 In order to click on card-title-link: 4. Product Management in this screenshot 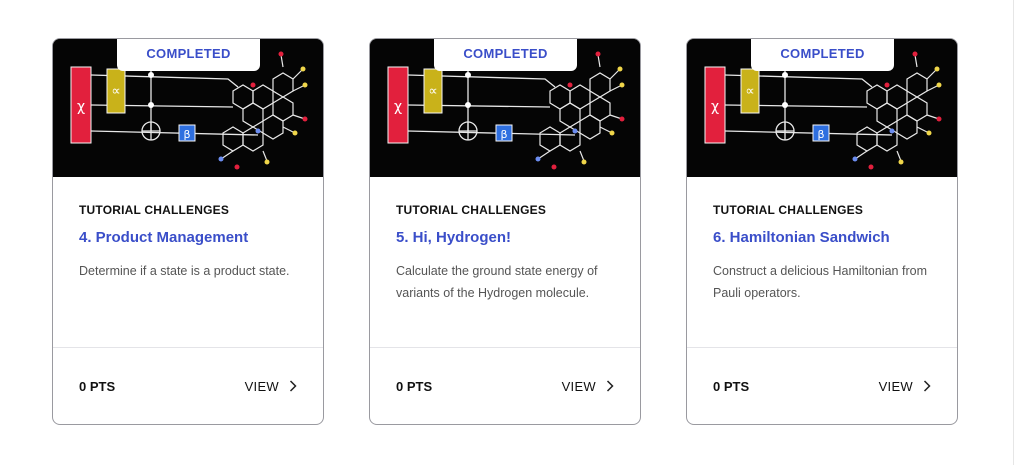, I will do `click(163, 237)`.